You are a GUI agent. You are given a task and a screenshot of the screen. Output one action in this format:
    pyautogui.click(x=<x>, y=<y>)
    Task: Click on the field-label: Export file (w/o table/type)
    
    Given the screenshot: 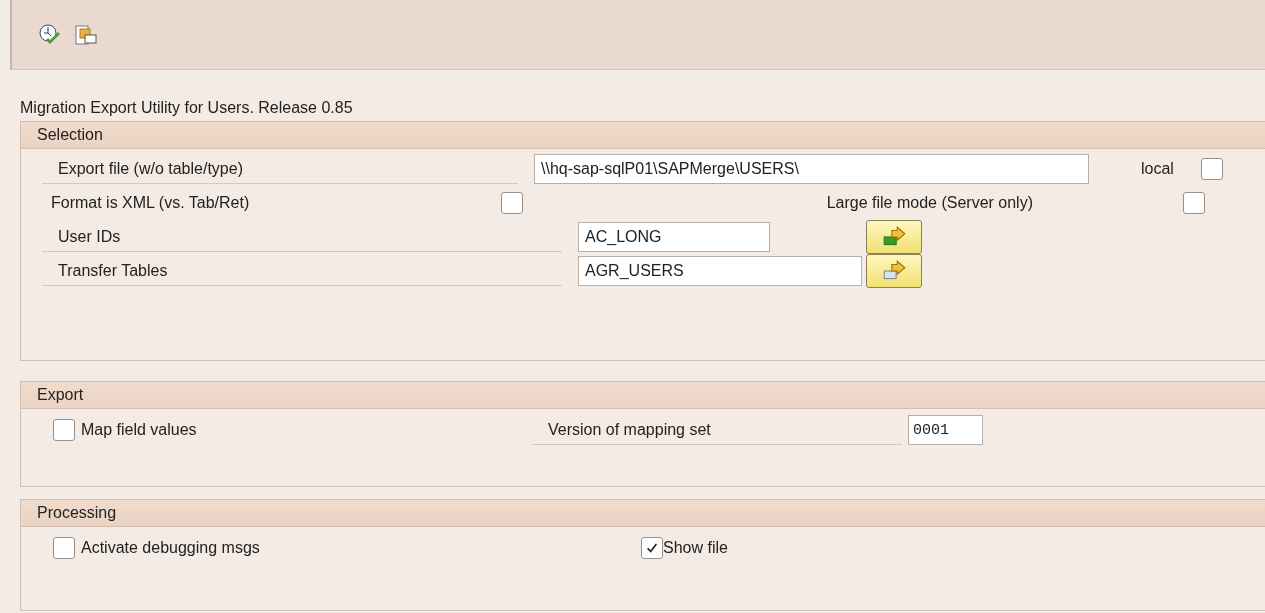 What is the action you would take?
    pyautogui.click(x=280, y=169)
    